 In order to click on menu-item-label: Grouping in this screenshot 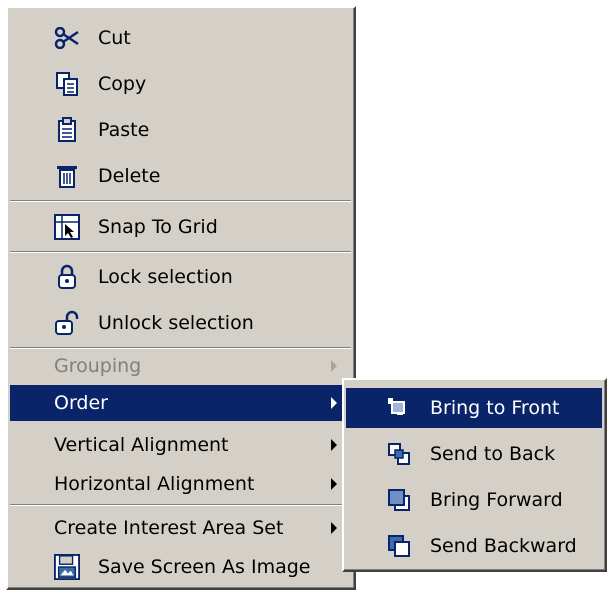, I will do `click(96, 366)`.